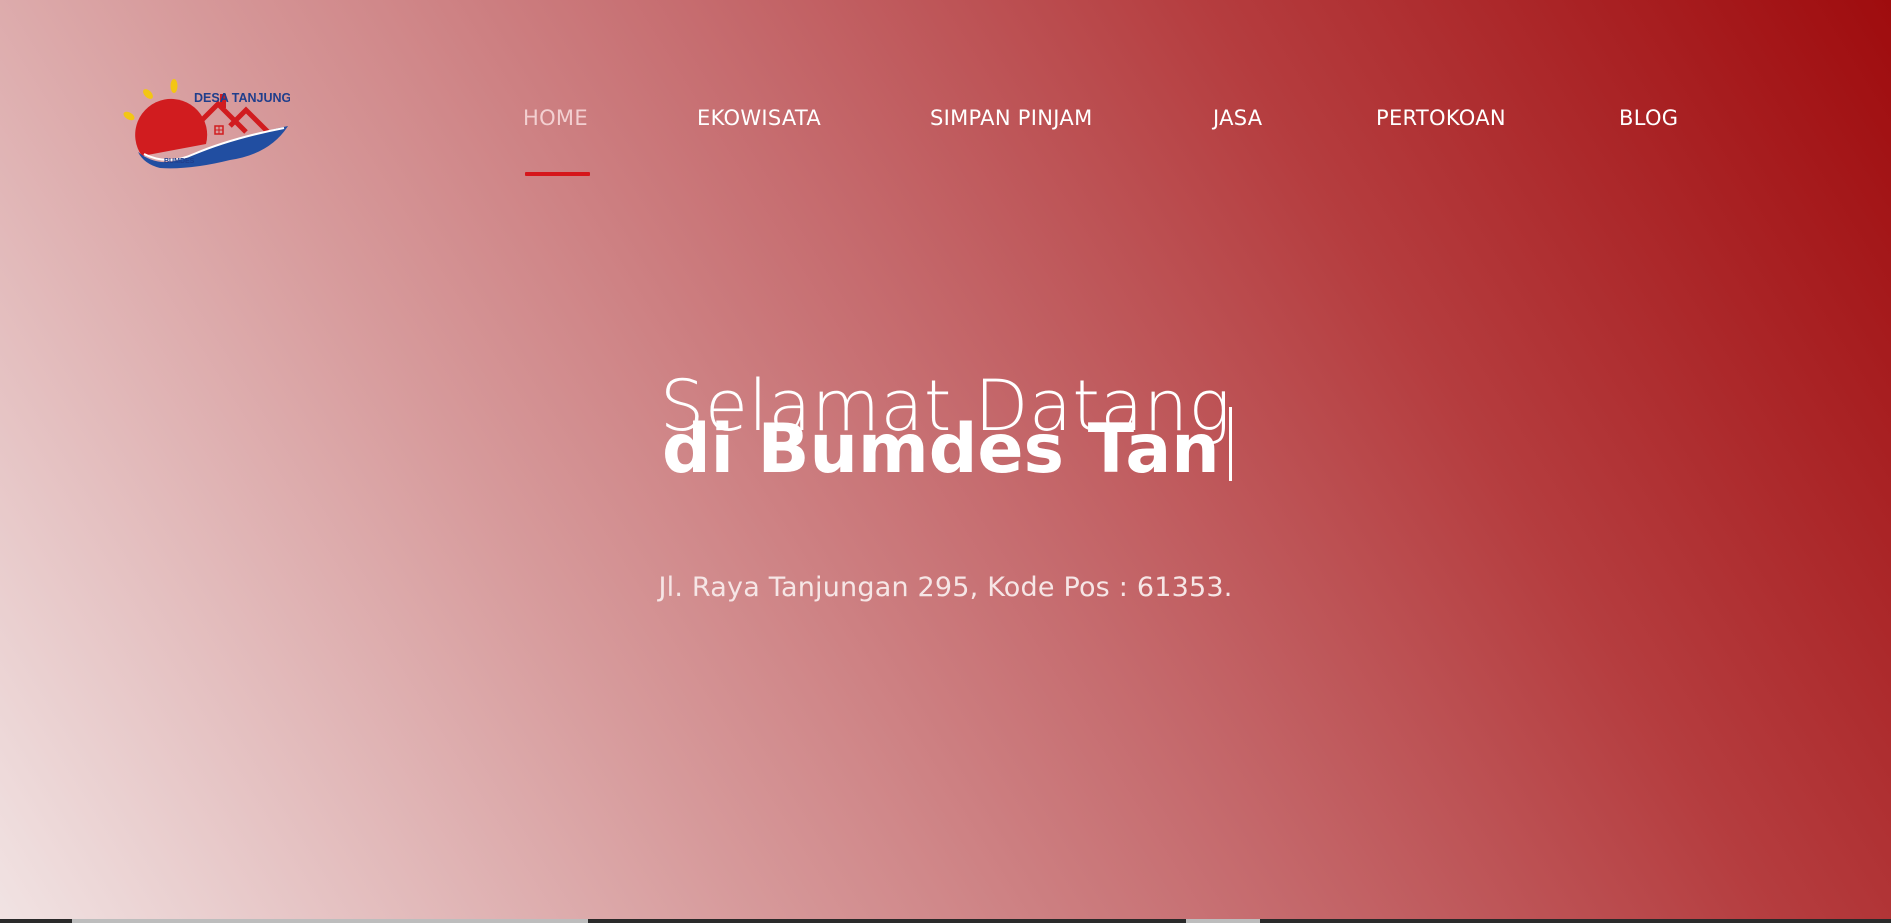  I want to click on active-nav-indicator, so click(557, 174).